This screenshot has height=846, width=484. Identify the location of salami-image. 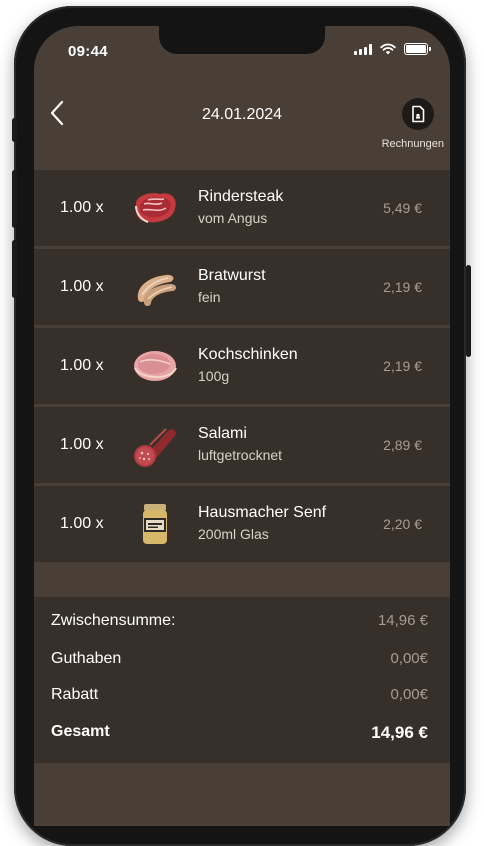
(155, 447).